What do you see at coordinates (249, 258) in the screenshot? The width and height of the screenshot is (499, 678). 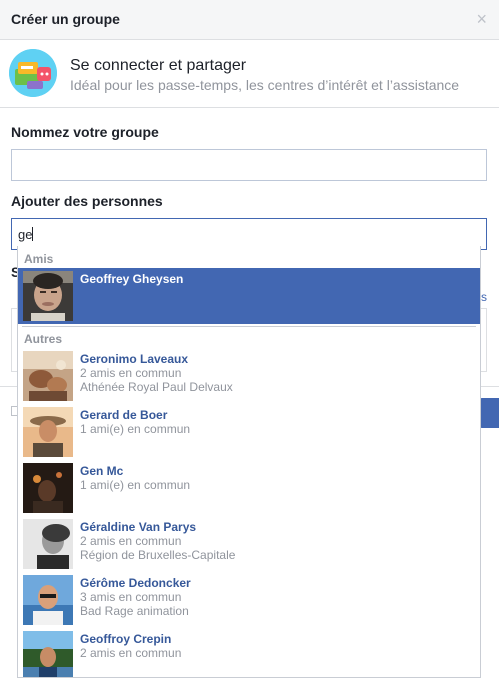 I see `friends-section-header: Amis` at bounding box center [249, 258].